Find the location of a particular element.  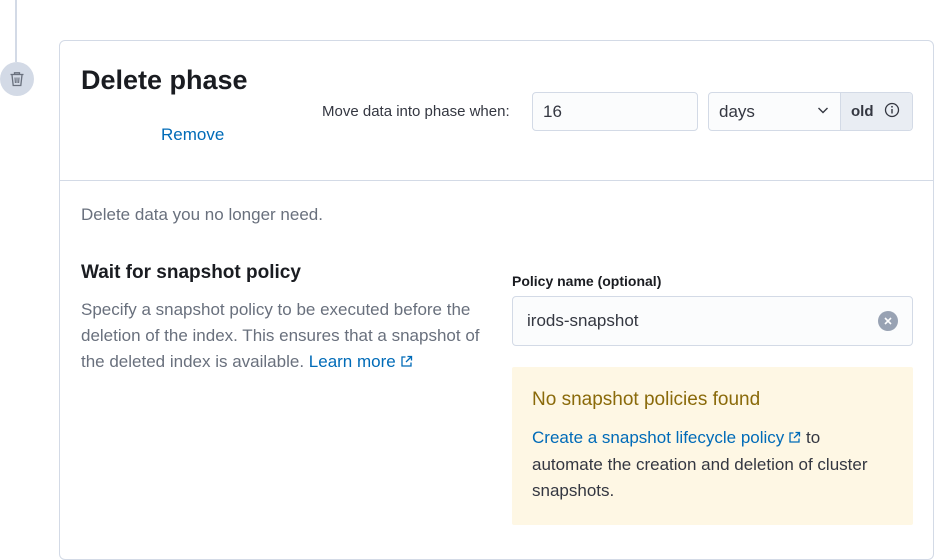

learn-more-line1: Learn is located at coordinates (330, 361).